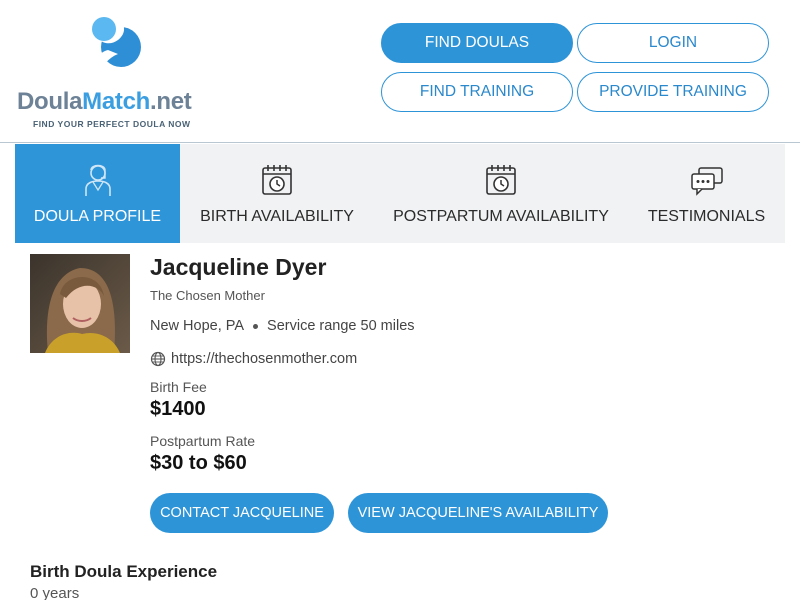 The image size is (800, 600). I want to click on view-availability-button: VIEW JACQUELINE'S AVAILABILITY, so click(478, 513).